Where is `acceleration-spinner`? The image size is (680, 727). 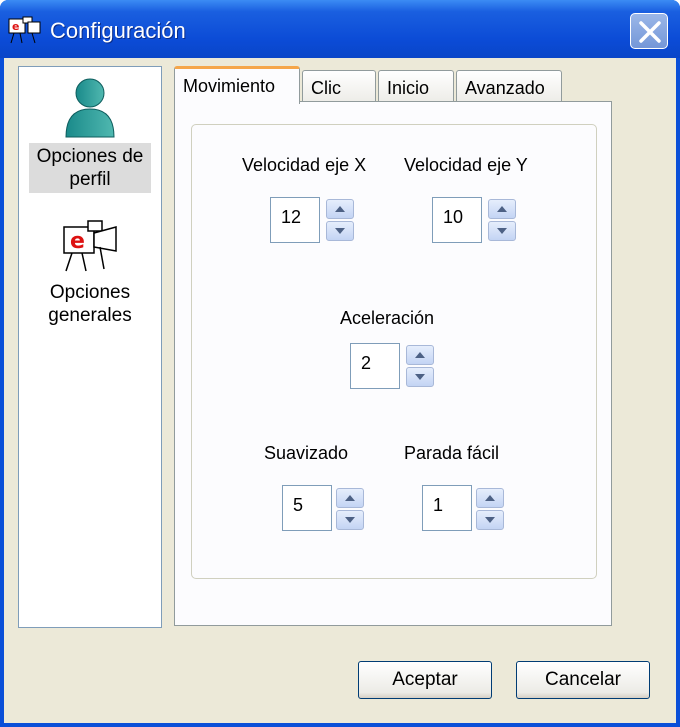
acceleration-spinner is located at coordinates (420, 367).